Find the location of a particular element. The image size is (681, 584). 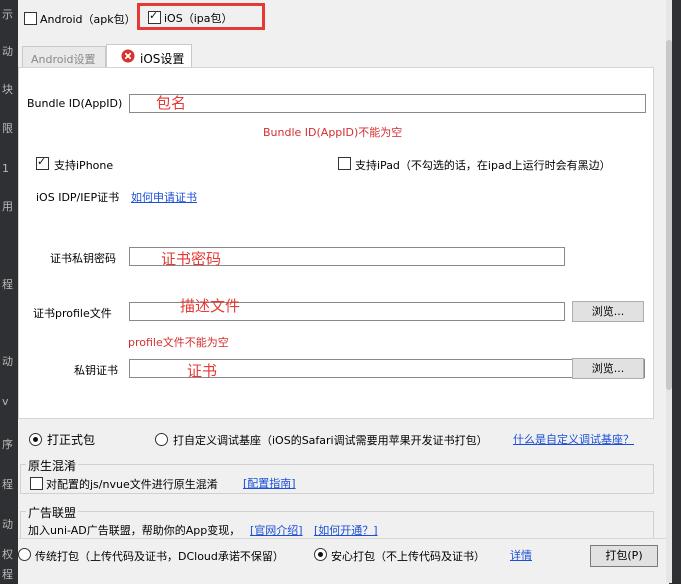

native-obfuscation-label: 对配置的js/nvue文件进行原生混淆 is located at coordinates (132, 484).